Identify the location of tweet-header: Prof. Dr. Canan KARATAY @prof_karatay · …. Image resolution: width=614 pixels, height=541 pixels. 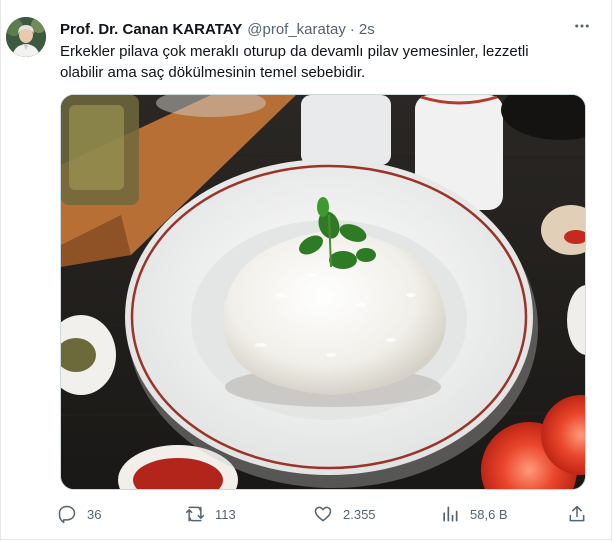
(312, 29).